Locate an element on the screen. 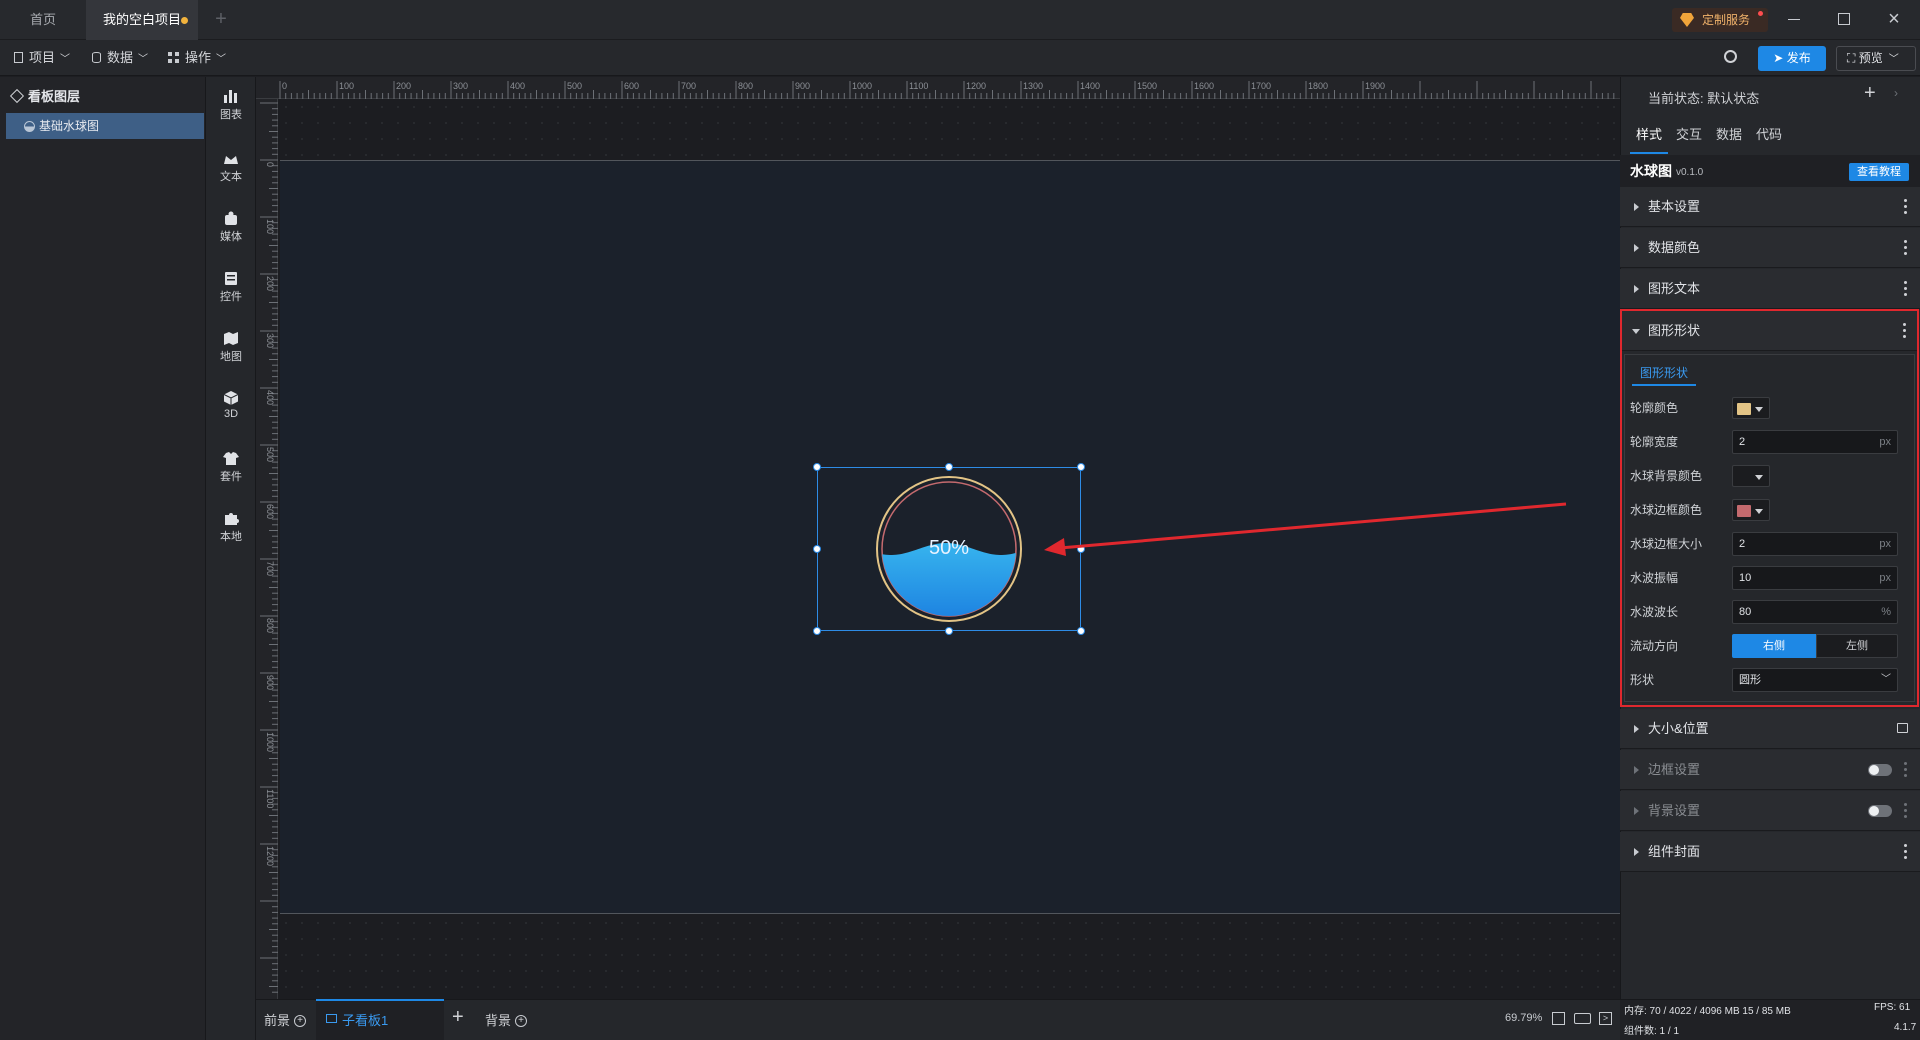 The width and height of the screenshot is (1920, 1040). fit-screen-icon is located at coordinates (1558, 1018).